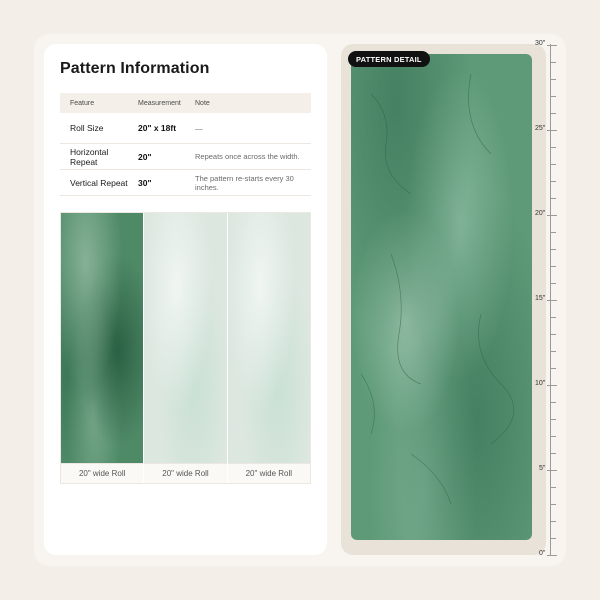  What do you see at coordinates (540, 128) in the screenshot?
I see `ruler-label-25: 25"` at bounding box center [540, 128].